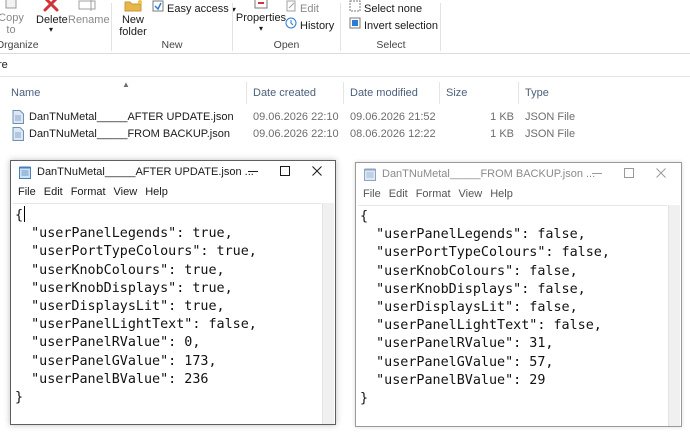 The height and width of the screenshot is (441, 690). Describe the element at coordinates (291, 9) in the screenshot. I see `edit-icon` at that location.